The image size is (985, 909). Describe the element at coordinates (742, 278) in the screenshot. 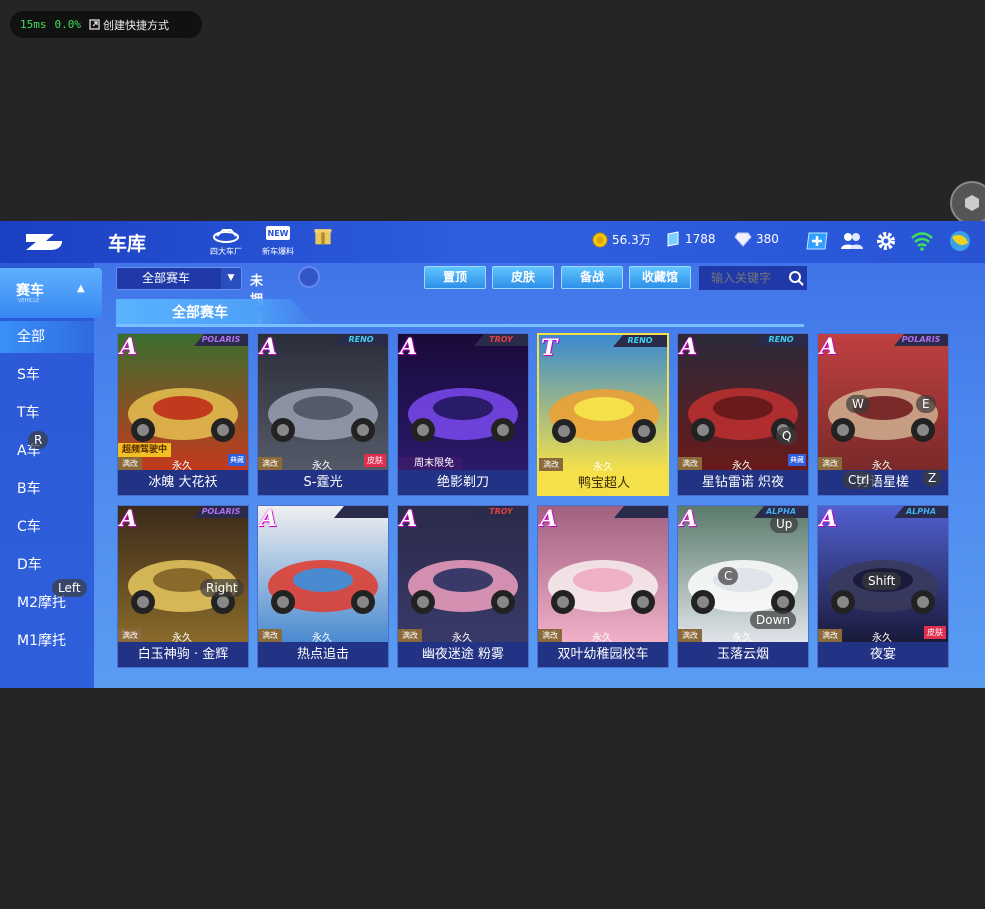

I see `search-input` at that location.